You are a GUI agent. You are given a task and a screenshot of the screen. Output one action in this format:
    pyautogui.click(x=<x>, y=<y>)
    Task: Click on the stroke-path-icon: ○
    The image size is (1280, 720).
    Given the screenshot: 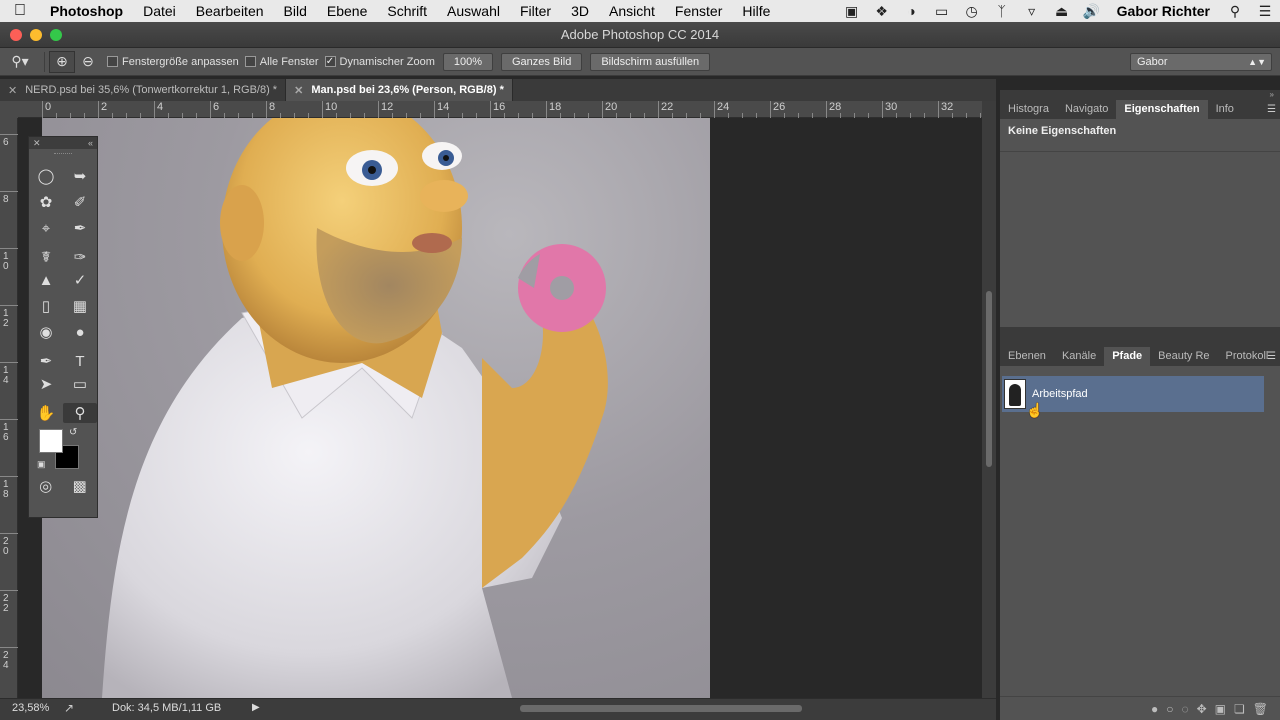 What is the action you would take?
    pyautogui.click(x=1169, y=709)
    